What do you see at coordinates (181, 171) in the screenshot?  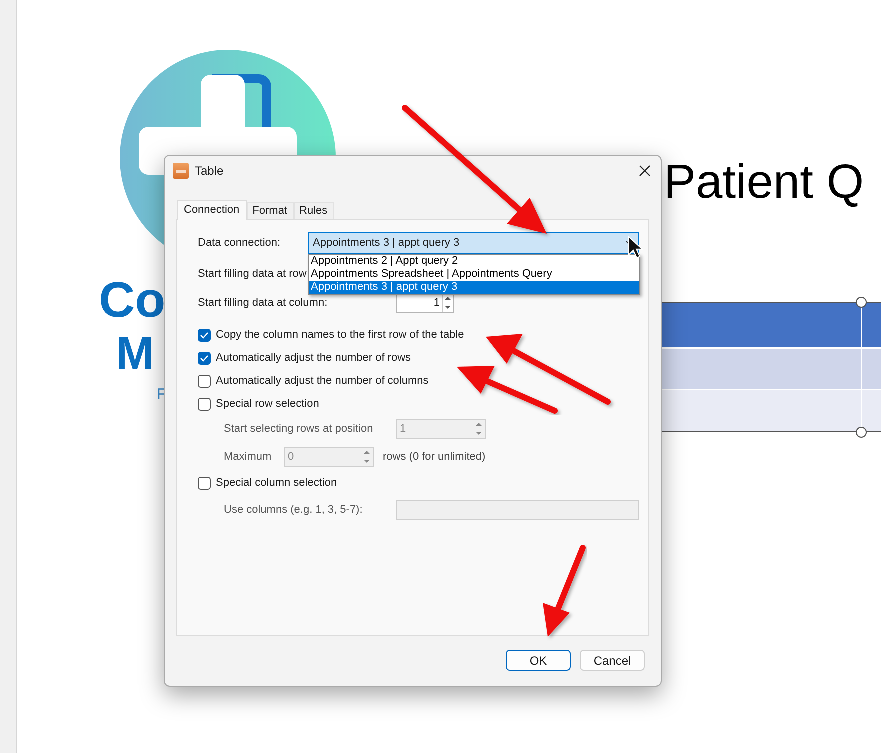 I see `app-icon` at bounding box center [181, 171].